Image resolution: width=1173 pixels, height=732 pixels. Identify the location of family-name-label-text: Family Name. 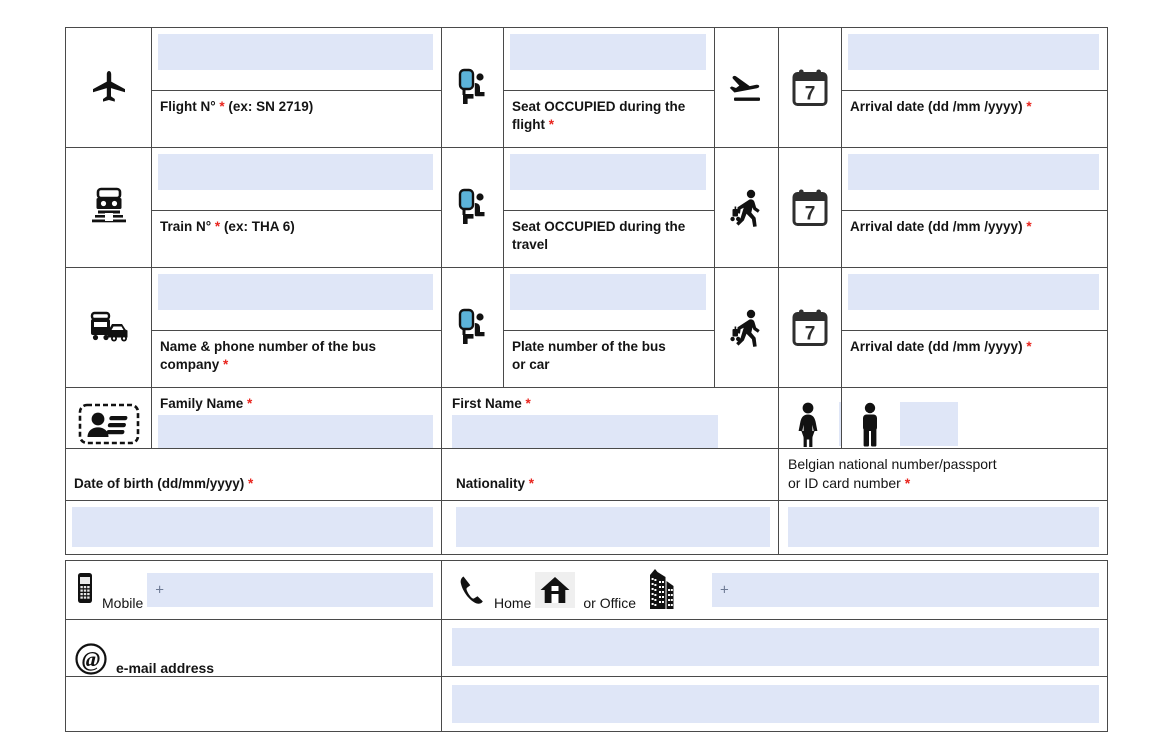
(204, 403).